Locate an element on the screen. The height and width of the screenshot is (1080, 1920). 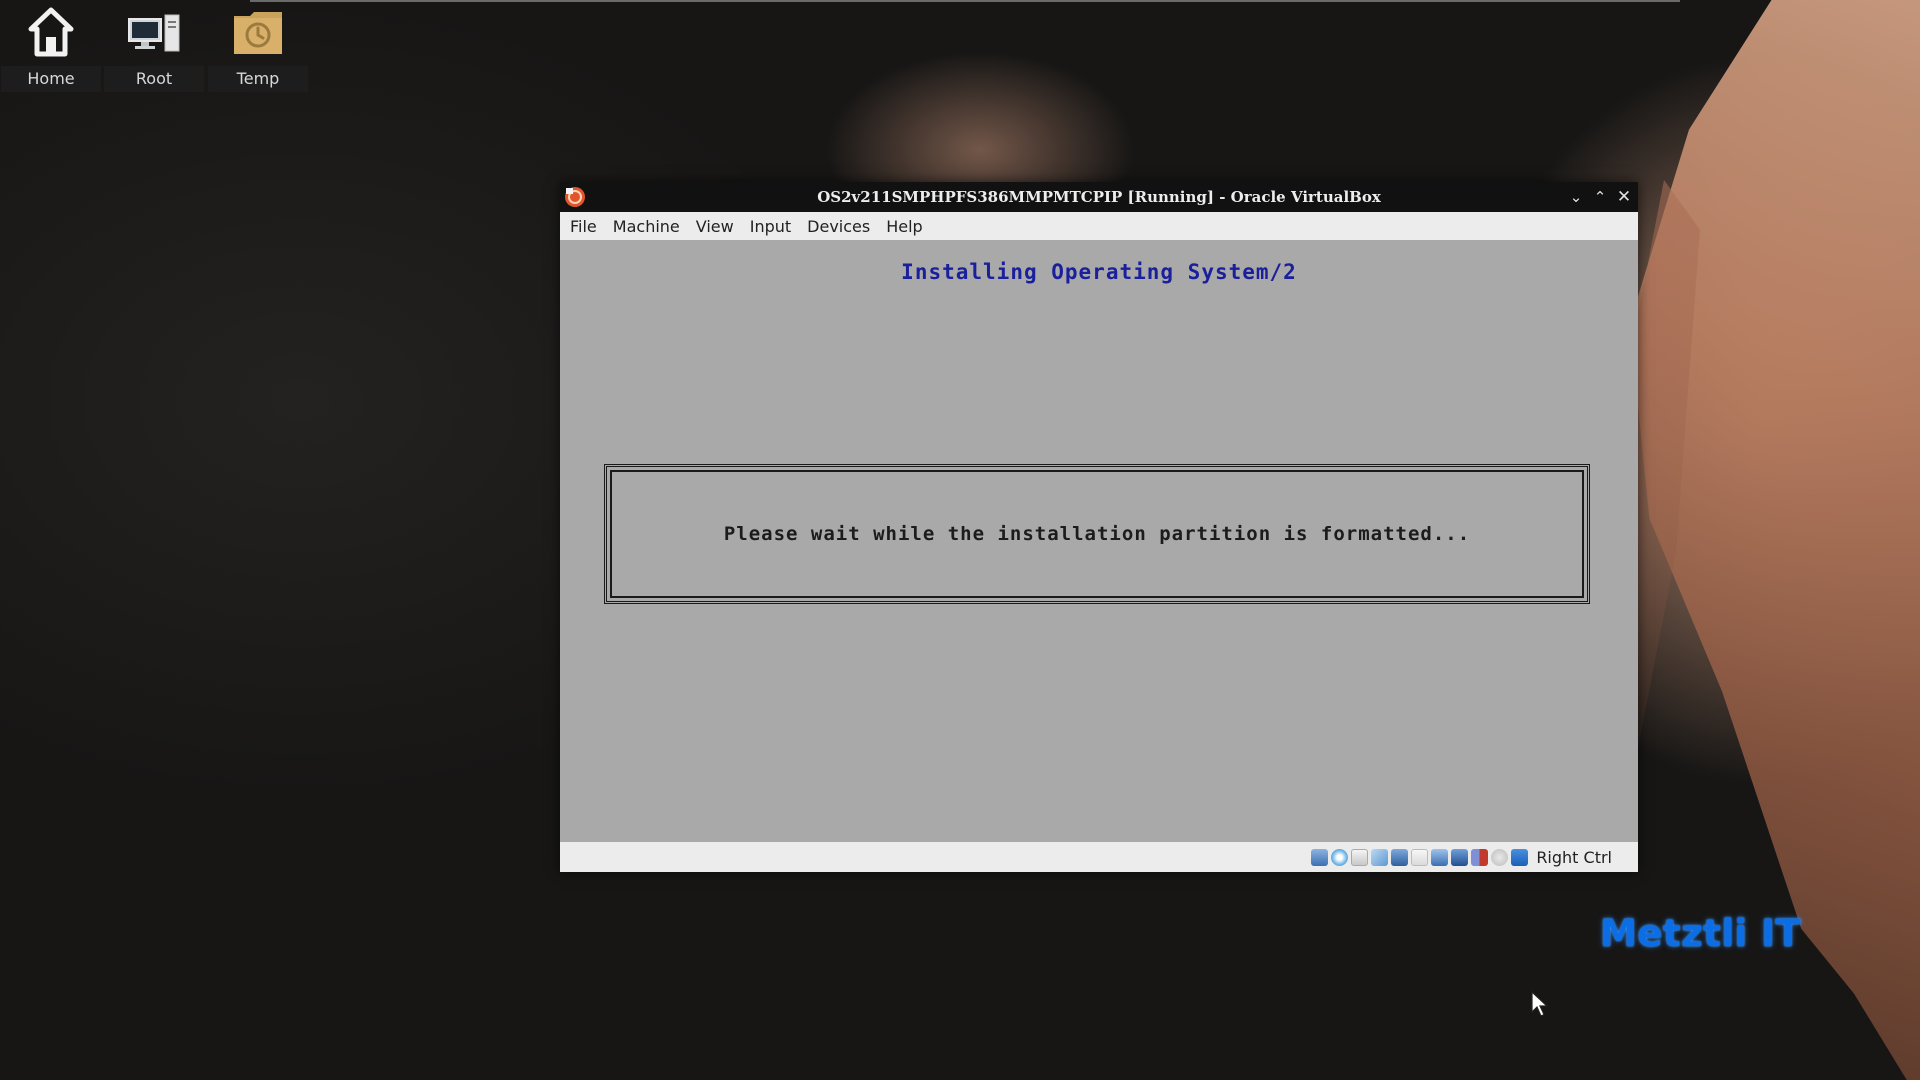
shared-folder-icon is located at coordinates (1440, 857).